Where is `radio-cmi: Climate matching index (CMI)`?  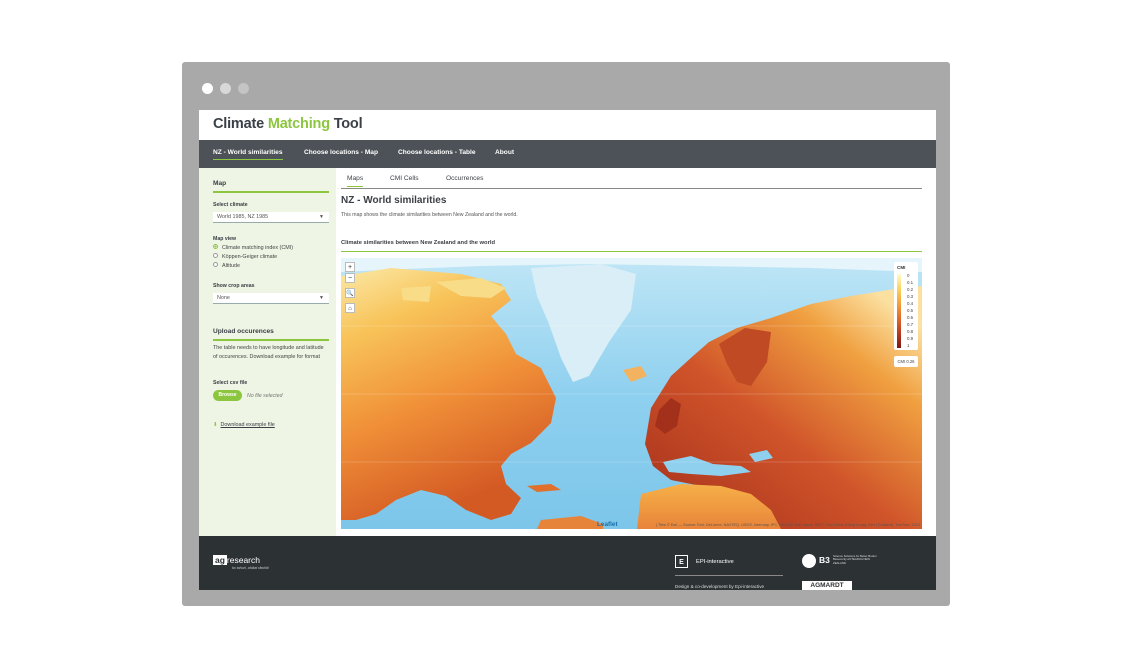 radio-cmi: Climate matching index (CMI) is located at coordinates (253, 247).